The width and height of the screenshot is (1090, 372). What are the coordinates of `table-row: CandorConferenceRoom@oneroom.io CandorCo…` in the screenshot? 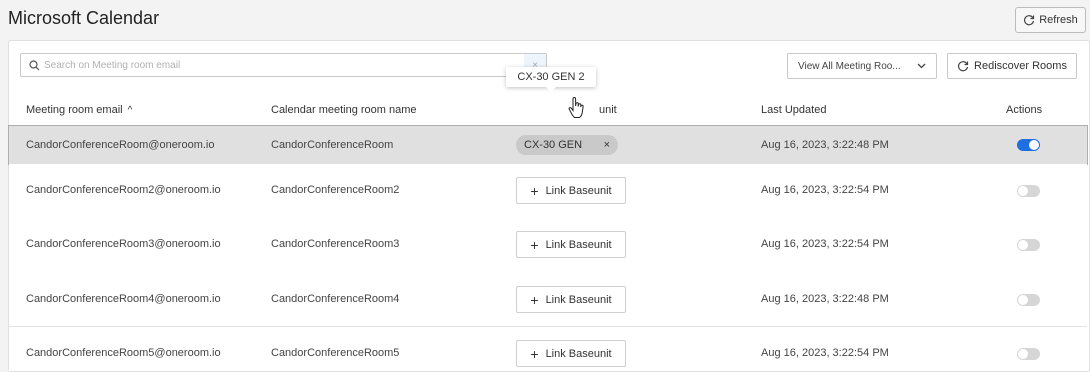 It's located at (548, 145).